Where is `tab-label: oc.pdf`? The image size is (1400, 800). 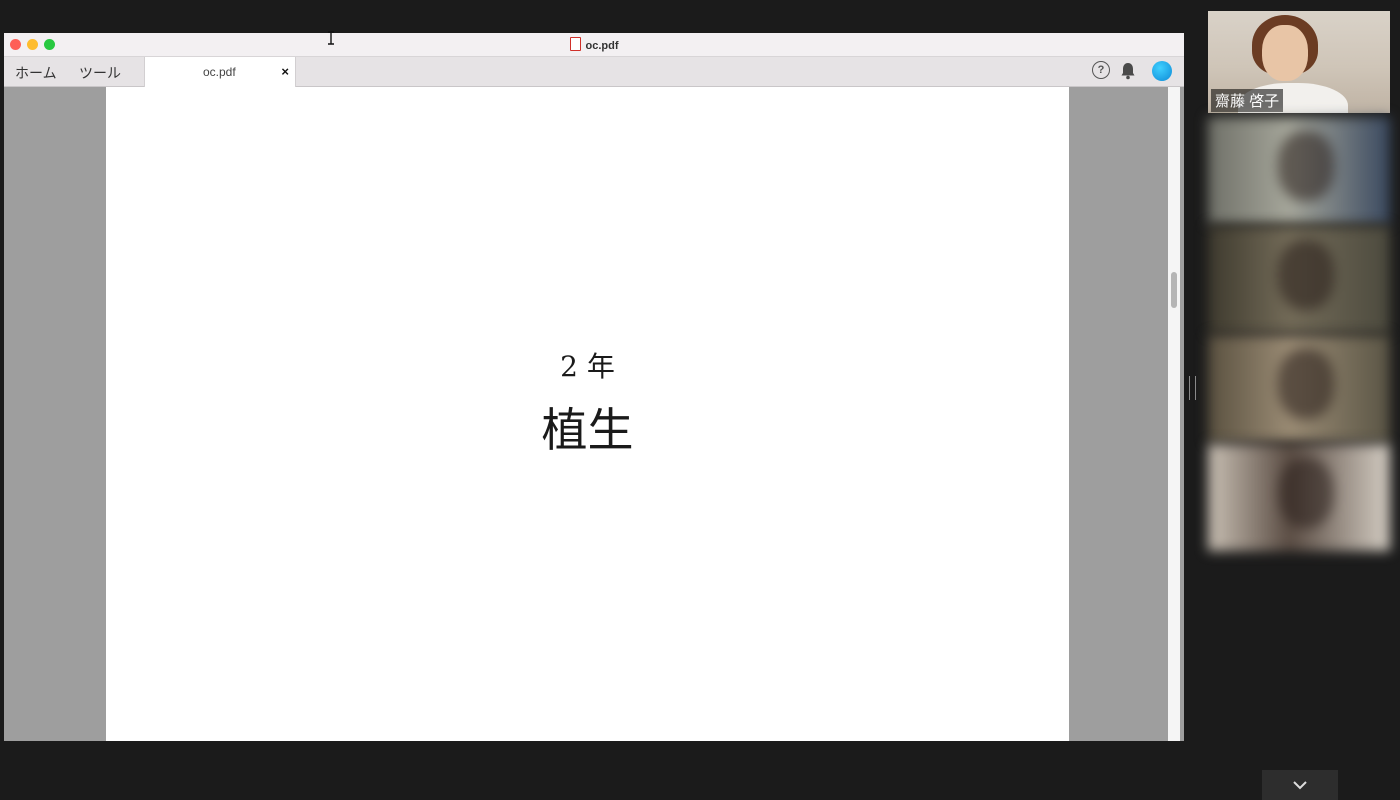
tab-label: oc.pdf is located at coordinates (219, 72).